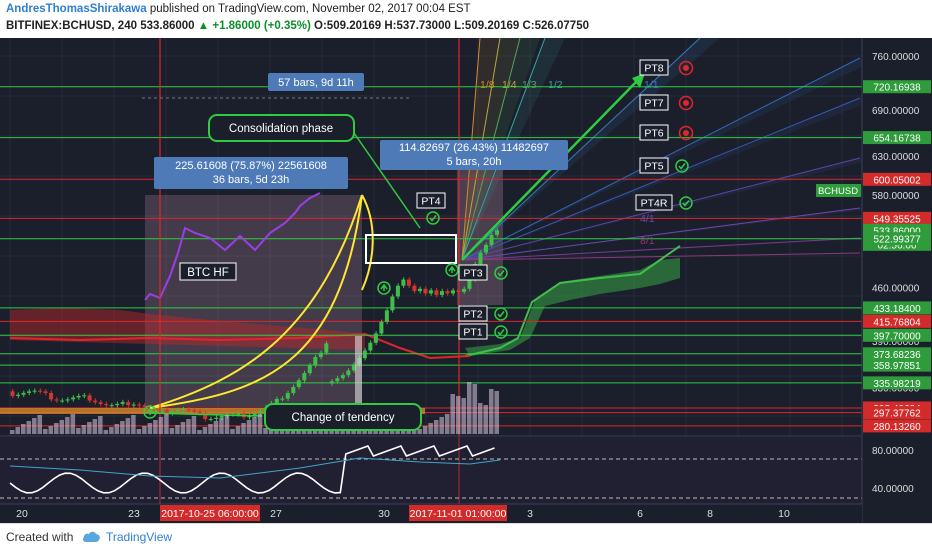 This screenshot has width=932, height=551. Describe the element at coordinates (897, 322) in the screenshot. I see `price-tag-text: 415.76804` at that location.